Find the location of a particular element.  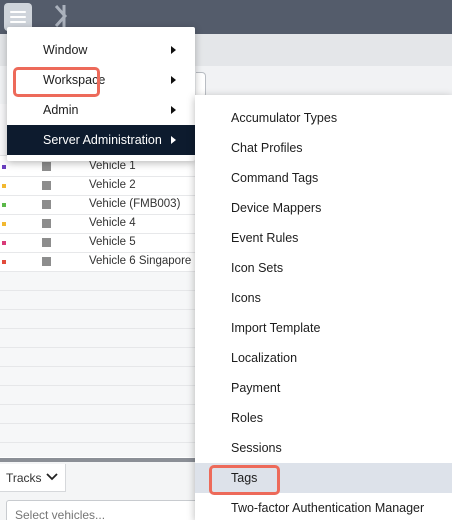

submenu-item-label: Command Tags is located at coordinates (275, 178).